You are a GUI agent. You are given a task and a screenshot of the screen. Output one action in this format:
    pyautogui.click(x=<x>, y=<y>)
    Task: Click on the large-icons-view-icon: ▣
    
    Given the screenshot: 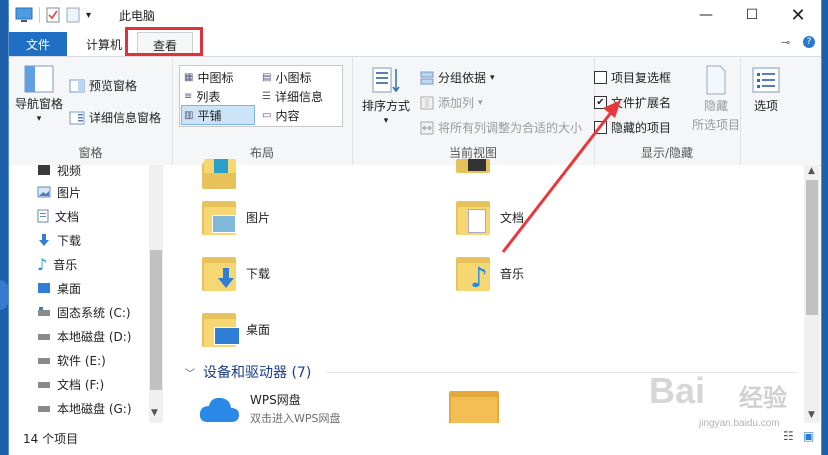 What is the action you would take?
    pyautogui.click(x=808, y=436)
    